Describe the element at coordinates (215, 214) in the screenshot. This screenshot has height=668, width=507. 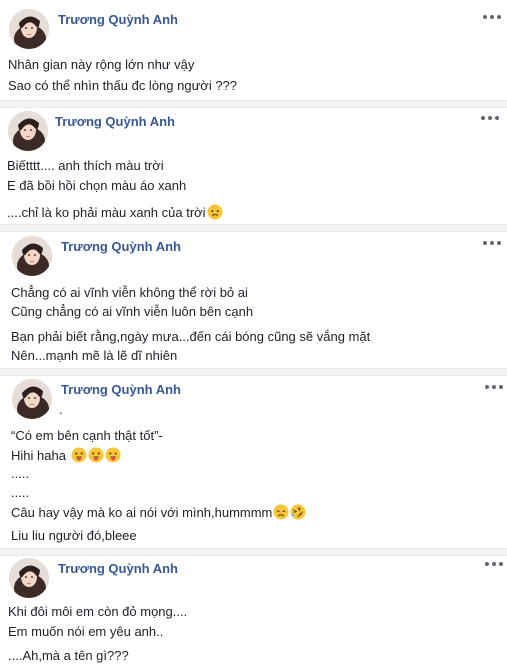
I see `worried-face-icon` at that location.